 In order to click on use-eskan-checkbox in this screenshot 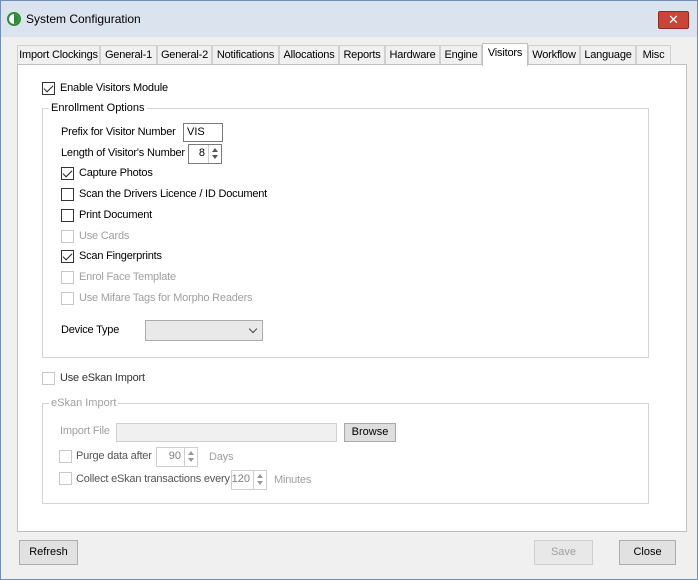, I will do `click(48, 378)`.